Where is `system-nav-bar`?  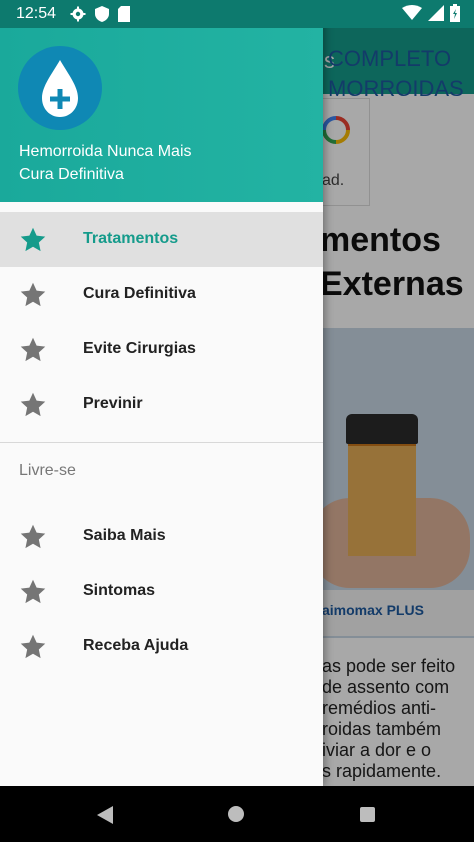 system-nav-bar is located at coordinates (237, 814).